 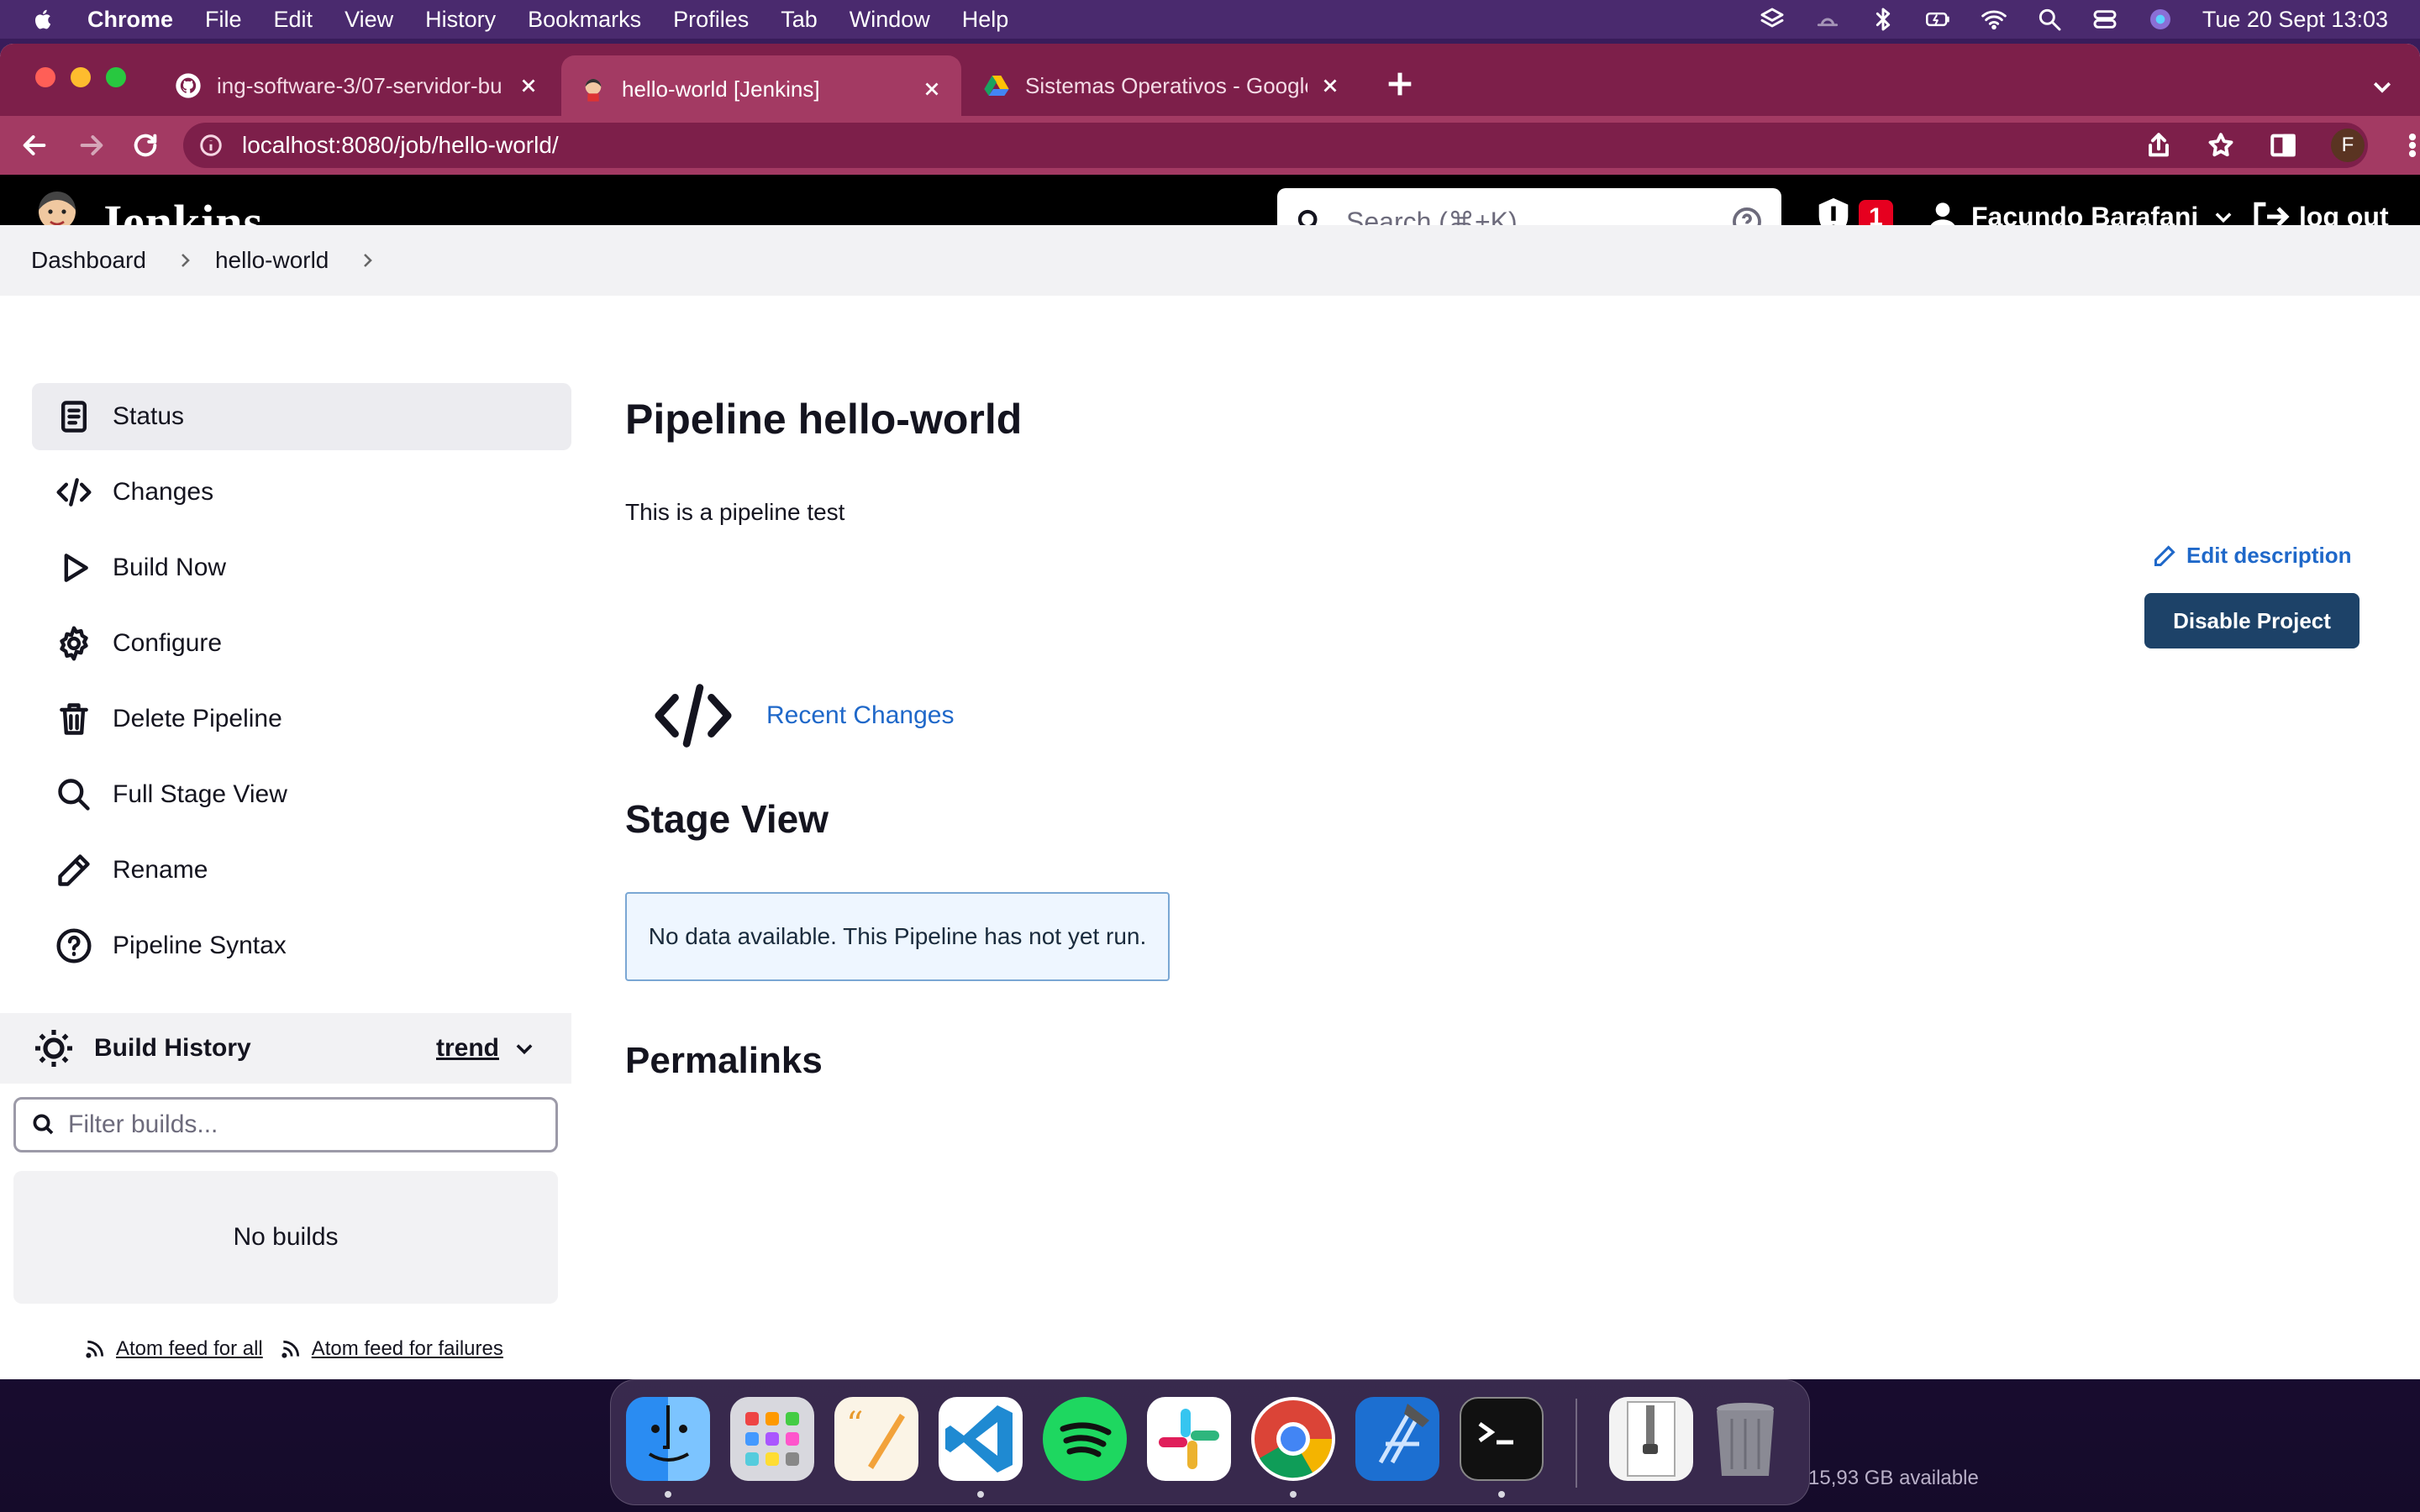 I want to click on menu-view: View, so click(x=369, y=20).